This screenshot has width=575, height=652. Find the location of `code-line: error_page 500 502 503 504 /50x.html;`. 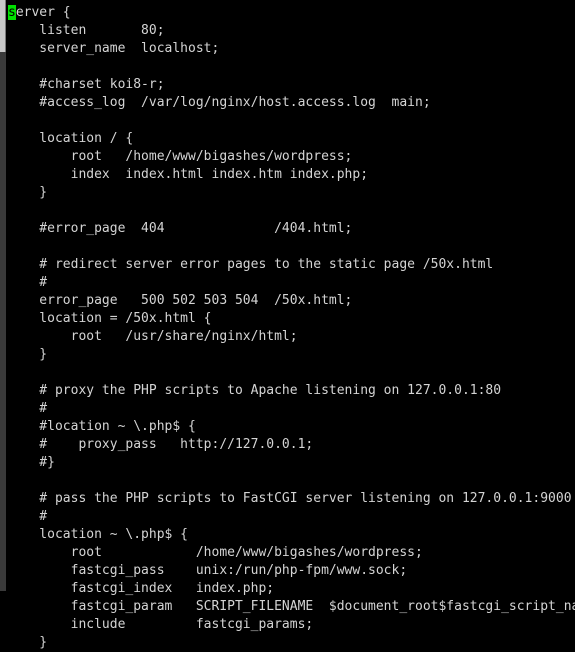

code-line: error_page 500 502 503 504 /50x.html; is located at coordinates (291, 301).